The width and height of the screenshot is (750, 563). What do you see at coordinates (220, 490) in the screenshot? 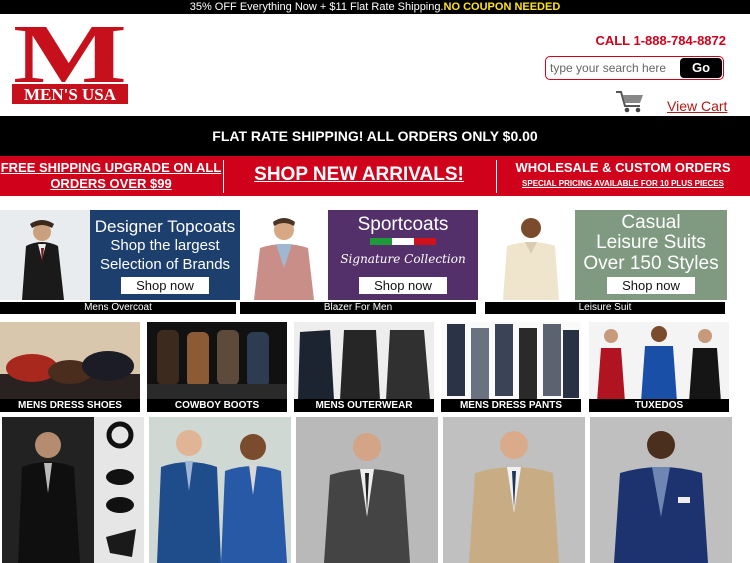
I see `blue-suits-photo` at bounding box center [220, 490].